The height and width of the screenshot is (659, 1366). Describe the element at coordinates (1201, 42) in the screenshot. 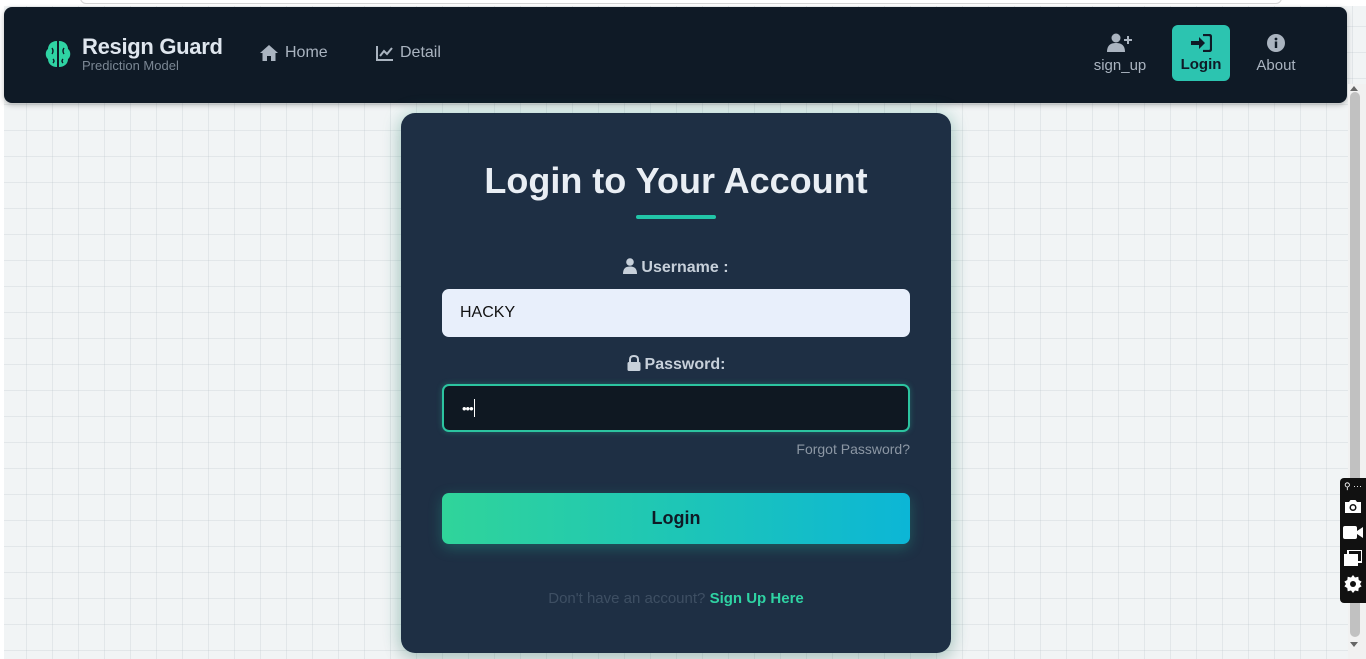

I see `sign-in-icon` at that location.